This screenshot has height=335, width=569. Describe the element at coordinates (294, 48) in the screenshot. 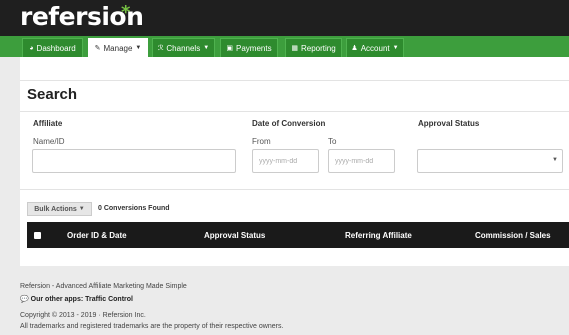

I see `chart-icon: ▦` at that location.